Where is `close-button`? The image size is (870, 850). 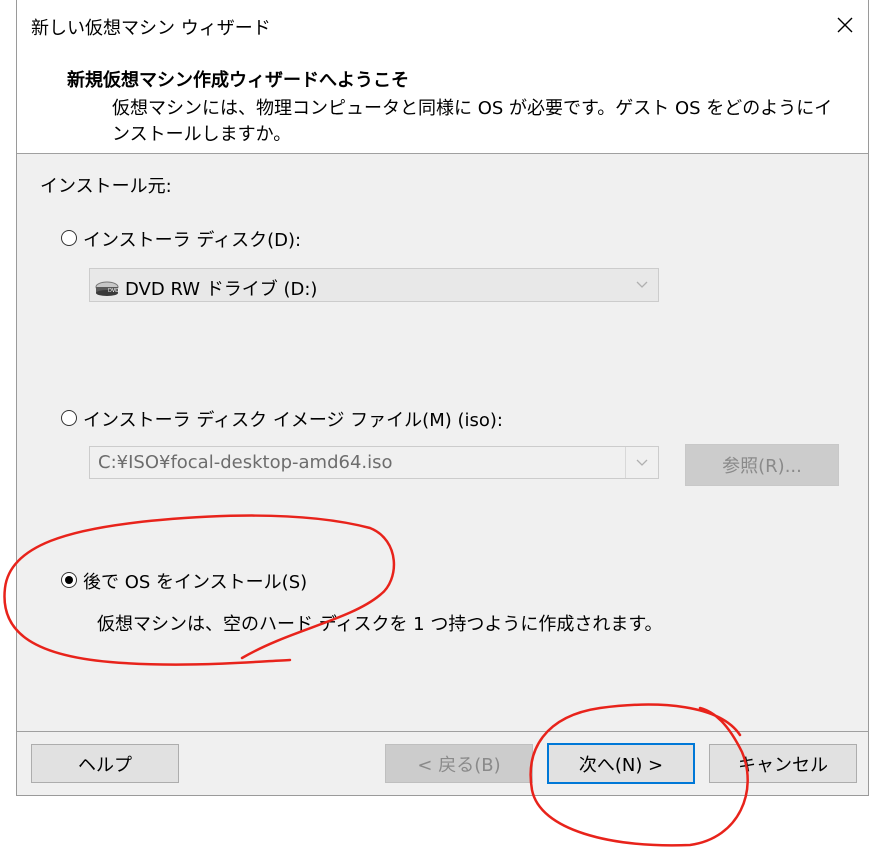
close-button is located at coordinates (845, 25).